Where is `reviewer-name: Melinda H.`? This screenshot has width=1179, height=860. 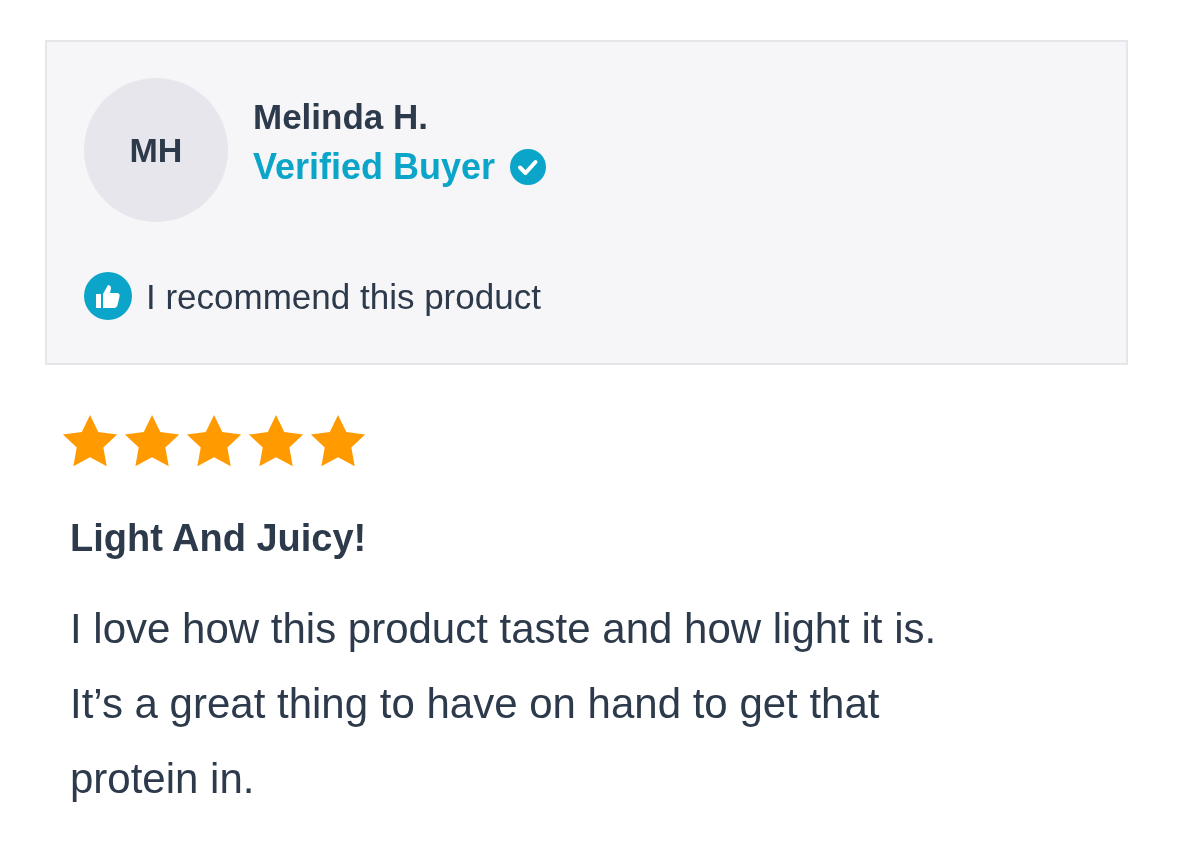 reviewer-name: Melinda H. is located at coordinates (341, 116).